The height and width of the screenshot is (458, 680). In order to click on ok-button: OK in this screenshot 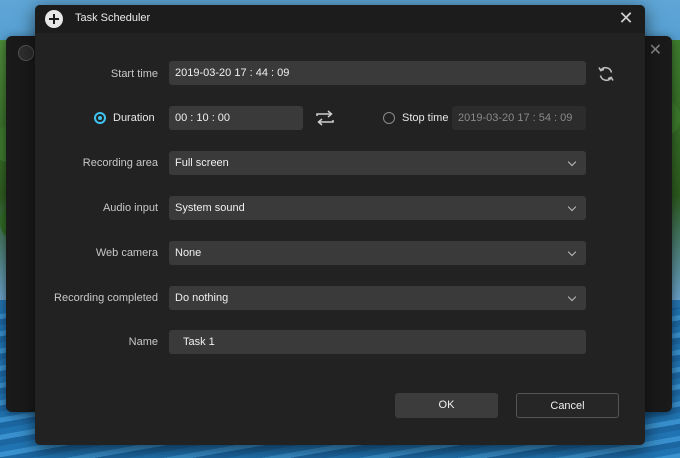, I will do `click(446, 405)`.